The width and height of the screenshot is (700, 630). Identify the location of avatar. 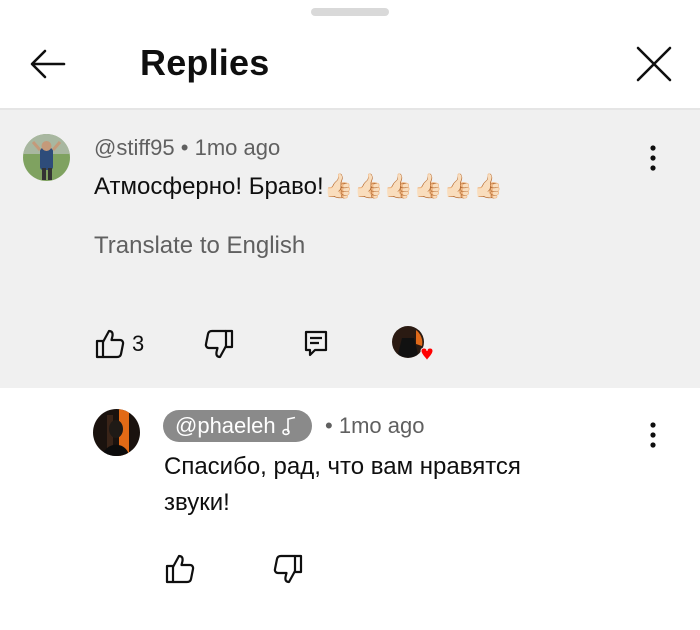
(46, 157).